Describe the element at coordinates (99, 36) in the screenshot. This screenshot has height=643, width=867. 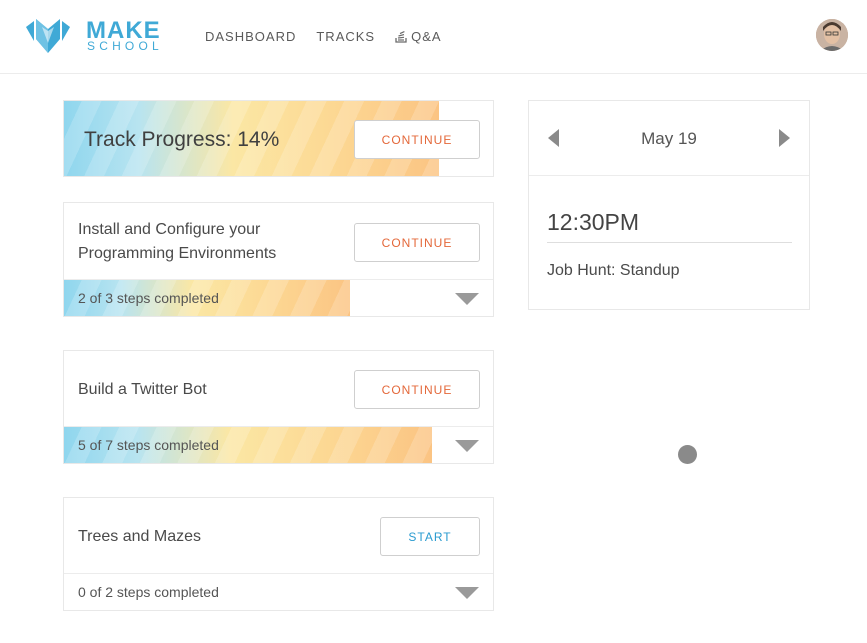
I see `make-school-logo: MAKE SCHOOL` at that location.